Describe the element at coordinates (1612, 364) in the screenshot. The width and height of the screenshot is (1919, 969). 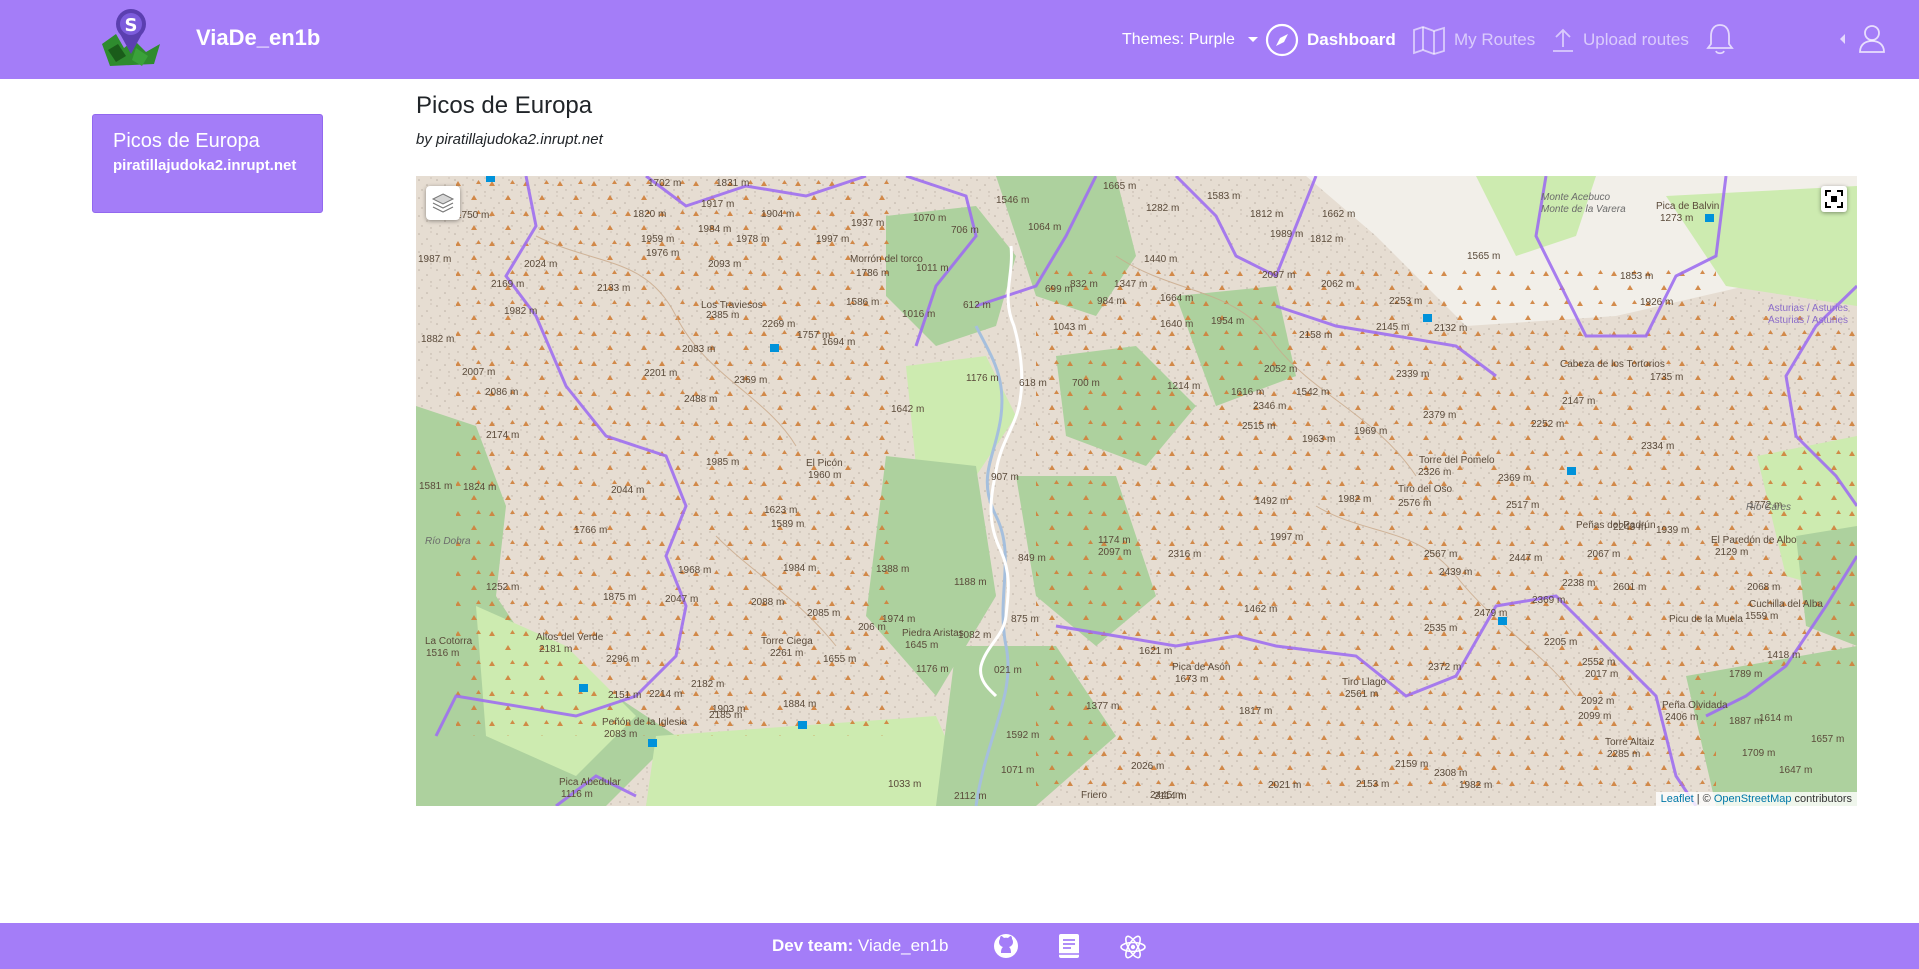
I see `map-label: Cabeza de los Tortorios` at that location.